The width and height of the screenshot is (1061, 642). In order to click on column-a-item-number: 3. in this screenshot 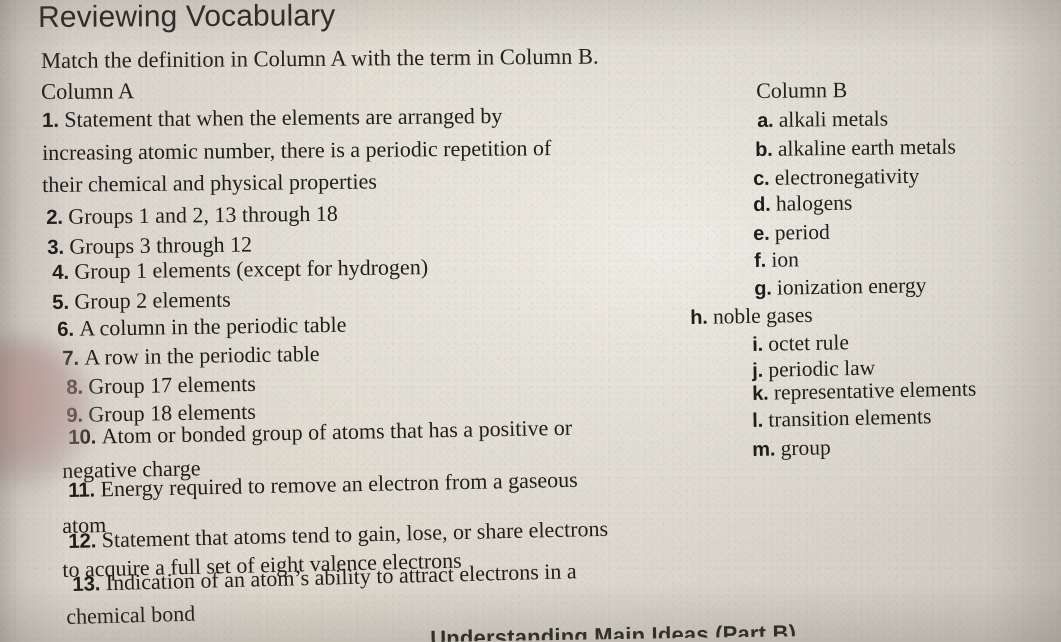, I will do `click(58, 247)`.